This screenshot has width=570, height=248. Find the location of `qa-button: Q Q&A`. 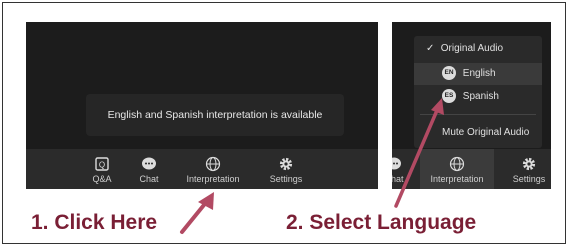

qa-button: Q Q&A is located at coordinates (102, 169).